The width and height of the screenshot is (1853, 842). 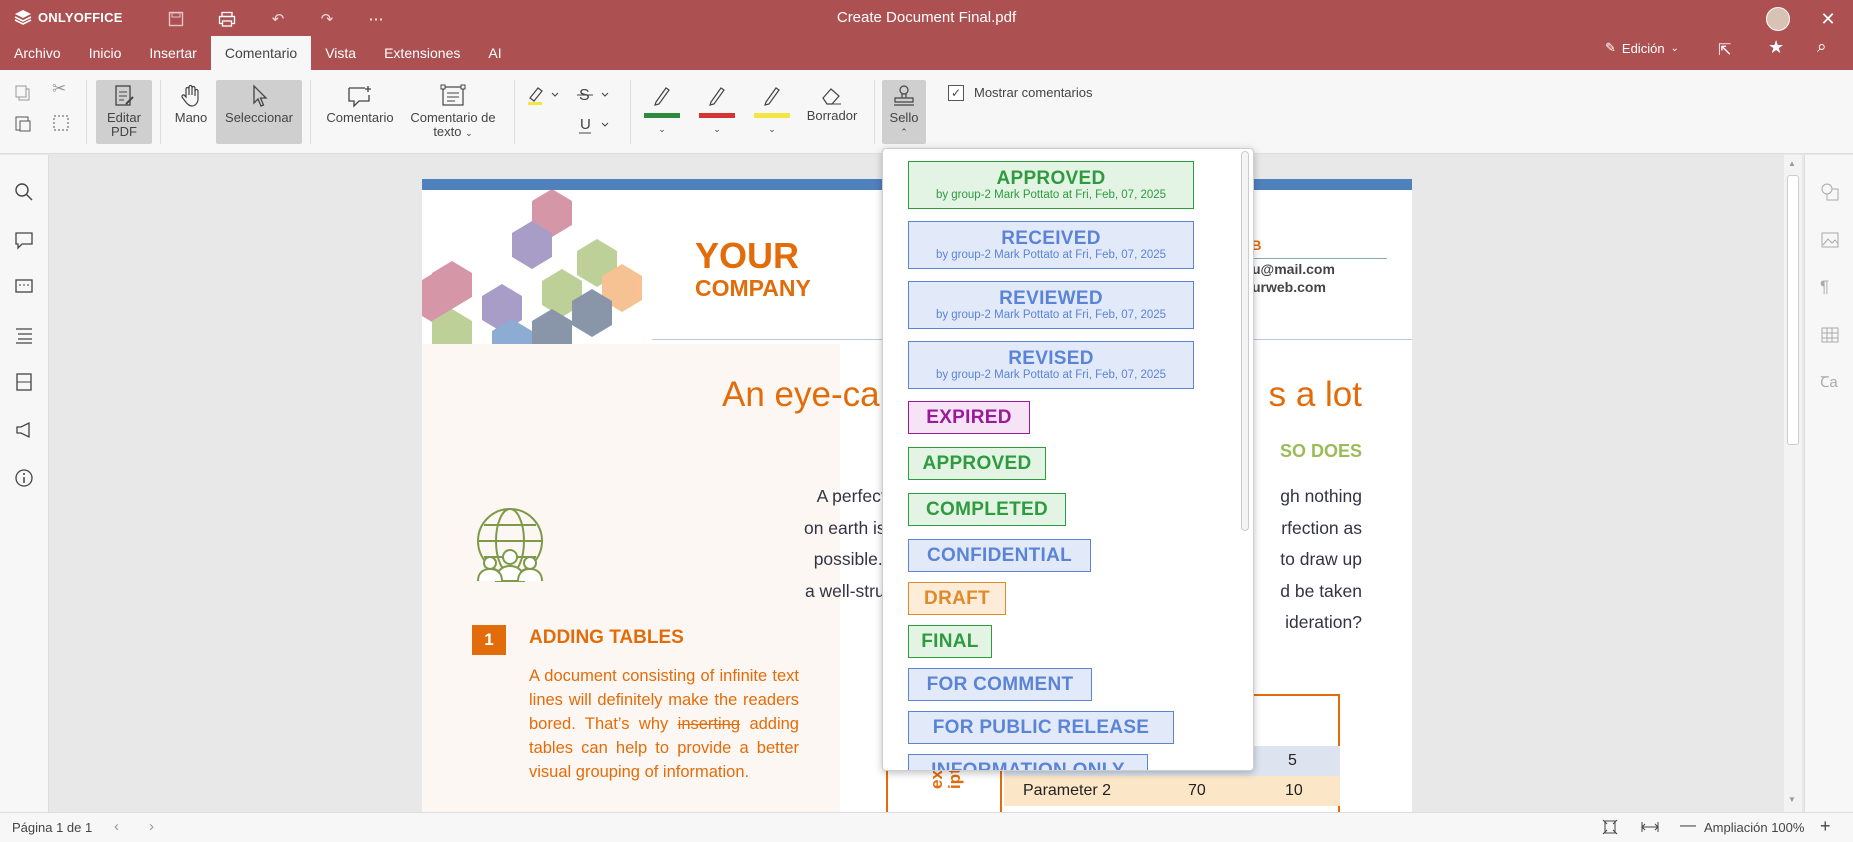 I want to click on stamp-item-draft: DRAFT, so click(x=957, y=598).